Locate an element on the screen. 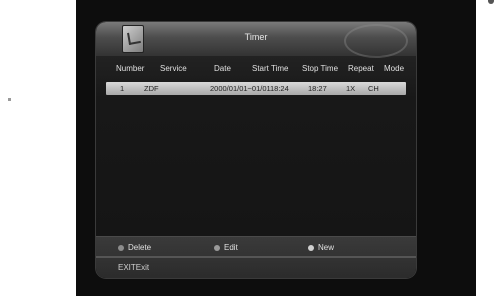 This screenshot has height=296, width=497. footer-bar: Delete Edit New EXITExit is located at coordinates (256, 257).